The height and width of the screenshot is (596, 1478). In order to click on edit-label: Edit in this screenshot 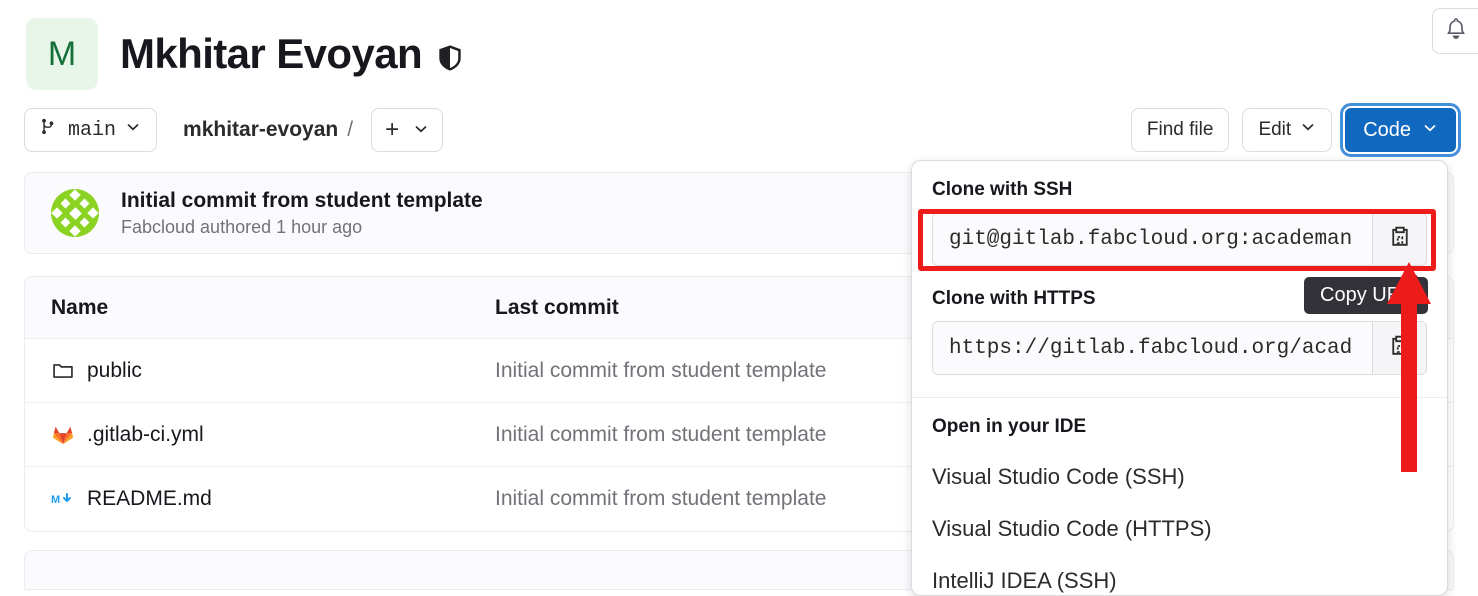, I will do `click(1275, 129)`.